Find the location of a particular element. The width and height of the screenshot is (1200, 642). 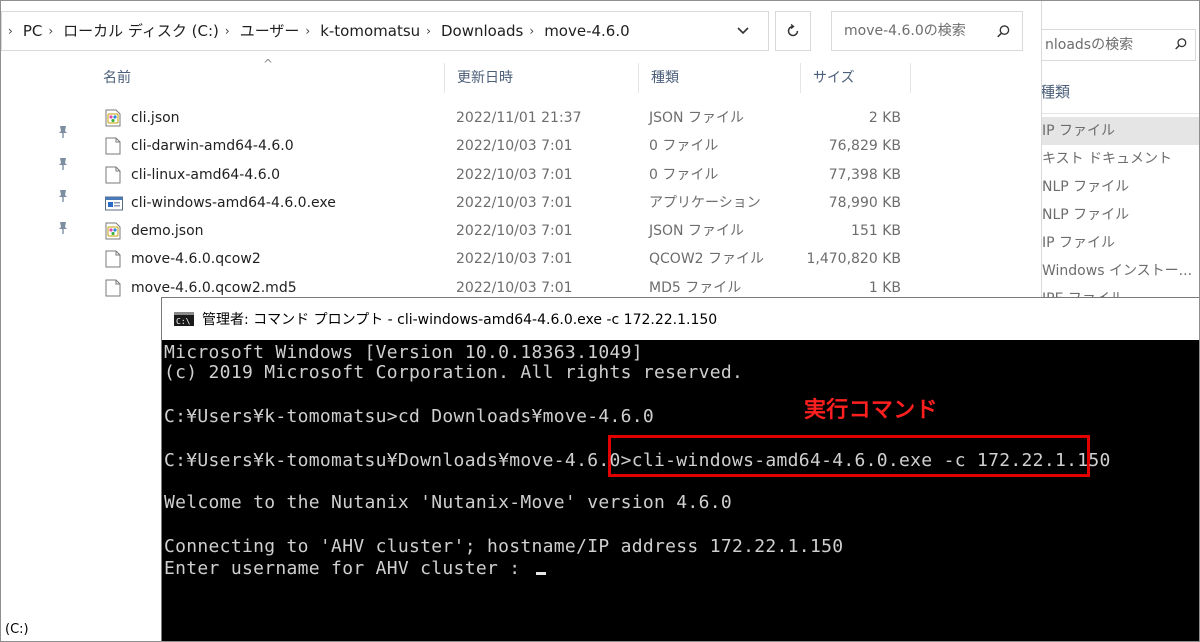

file-size: 76,829 KB is located at coordinates (864, 146).